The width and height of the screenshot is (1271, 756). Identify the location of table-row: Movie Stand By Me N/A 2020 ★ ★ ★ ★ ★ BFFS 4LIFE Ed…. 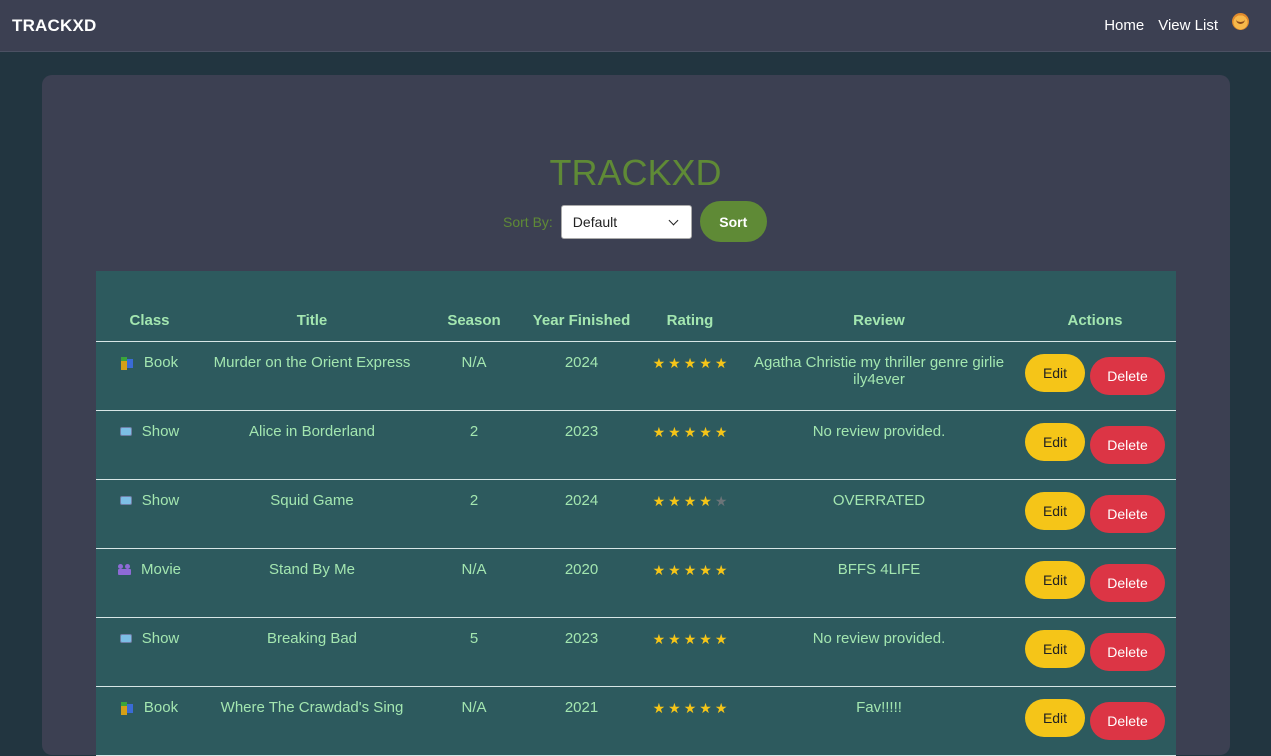
(636, 583).